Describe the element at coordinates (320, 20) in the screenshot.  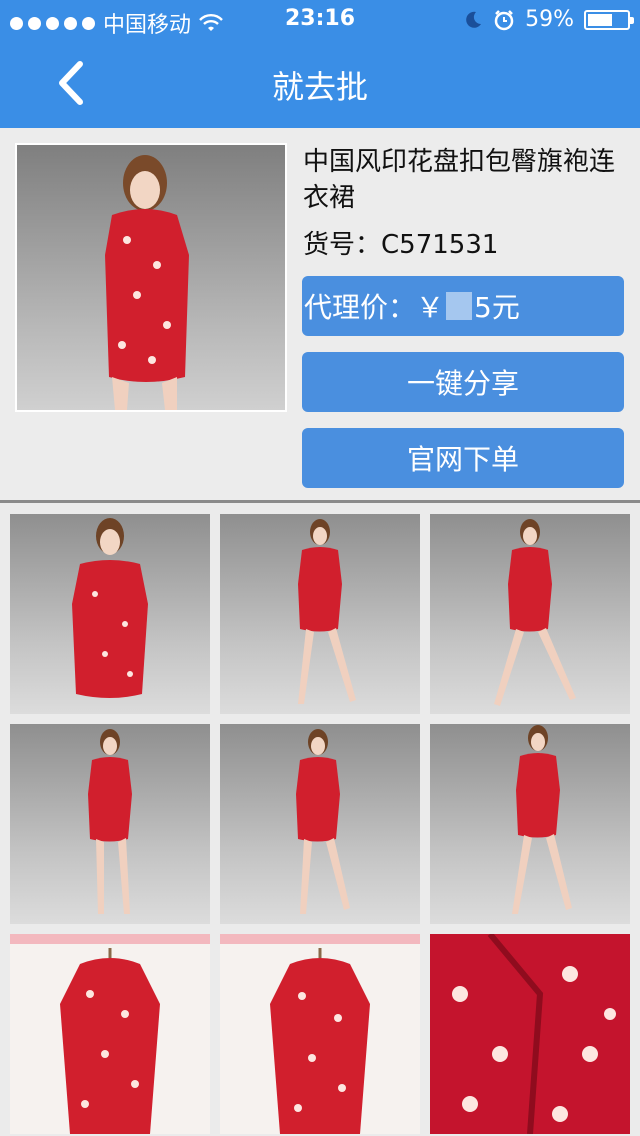
I see `status-bar: 中国移动 23:16 59%` at that location.